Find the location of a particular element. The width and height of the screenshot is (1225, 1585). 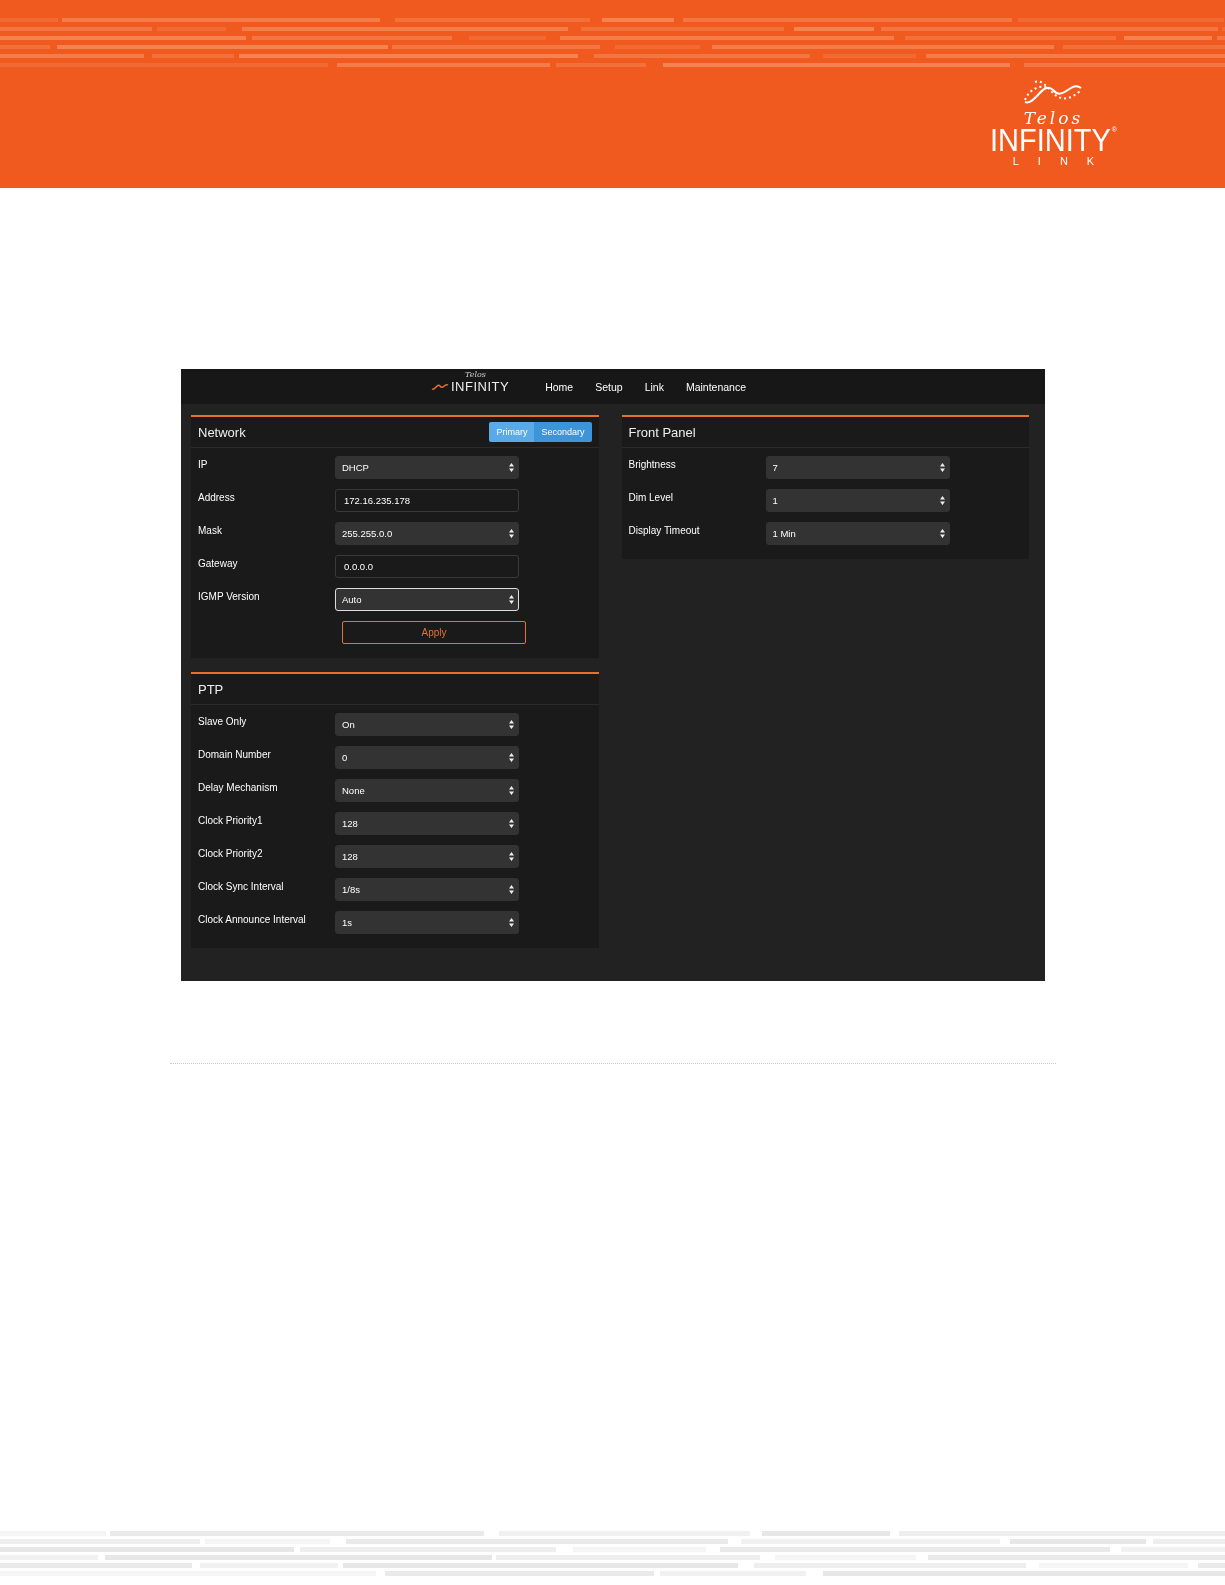

nav-link: Link is located at coordinates (654, 386).